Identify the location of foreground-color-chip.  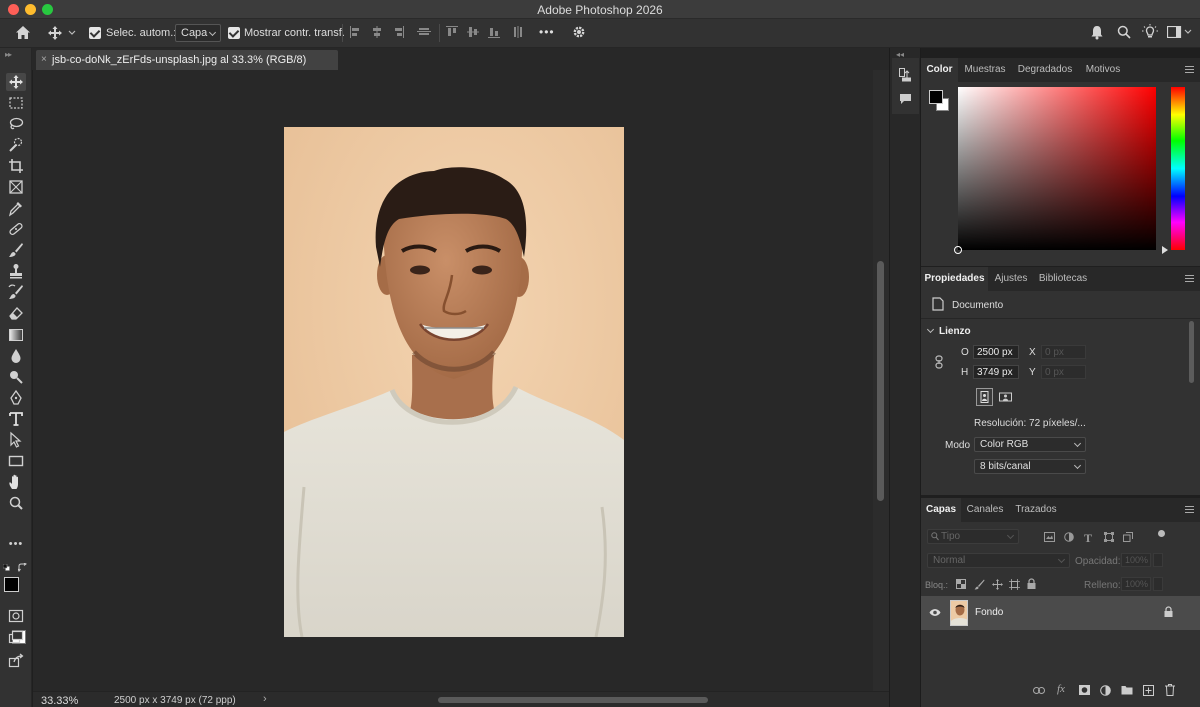
(936, 97).